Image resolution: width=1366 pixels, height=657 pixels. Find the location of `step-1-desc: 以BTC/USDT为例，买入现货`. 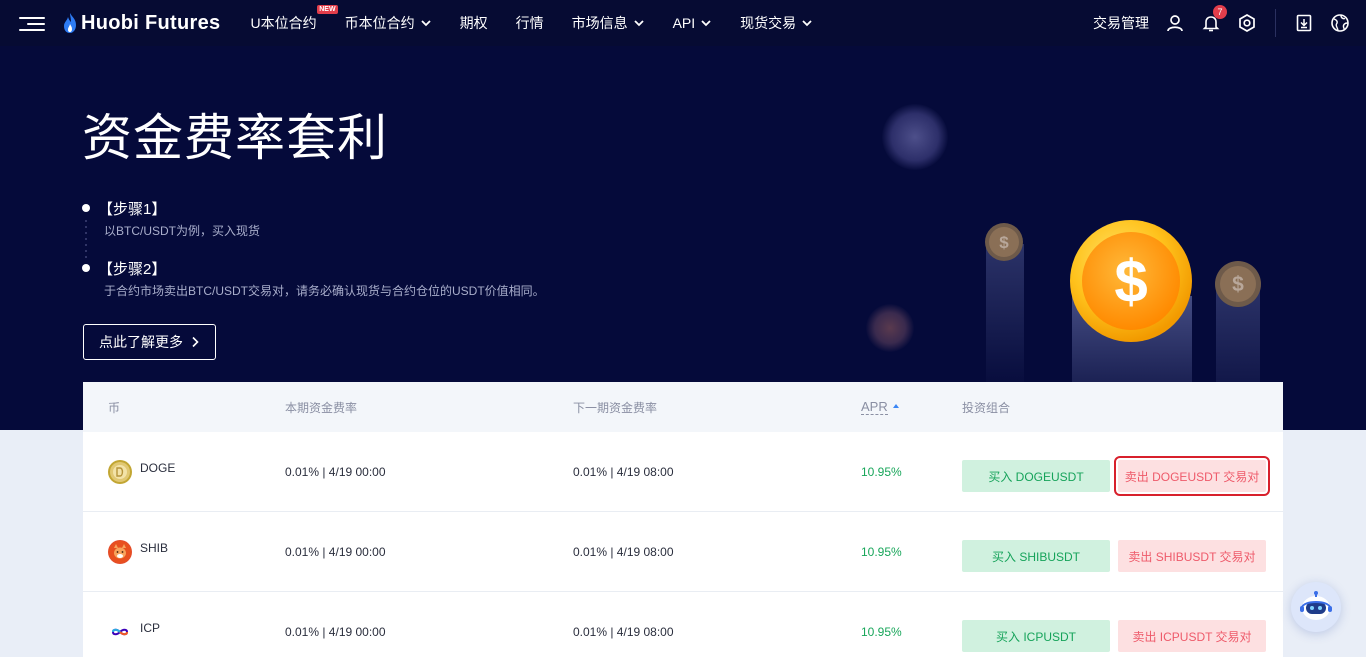

step-1-desc: 以BTC/USDT为例，买入现货 is located at coordinates (182, 231).